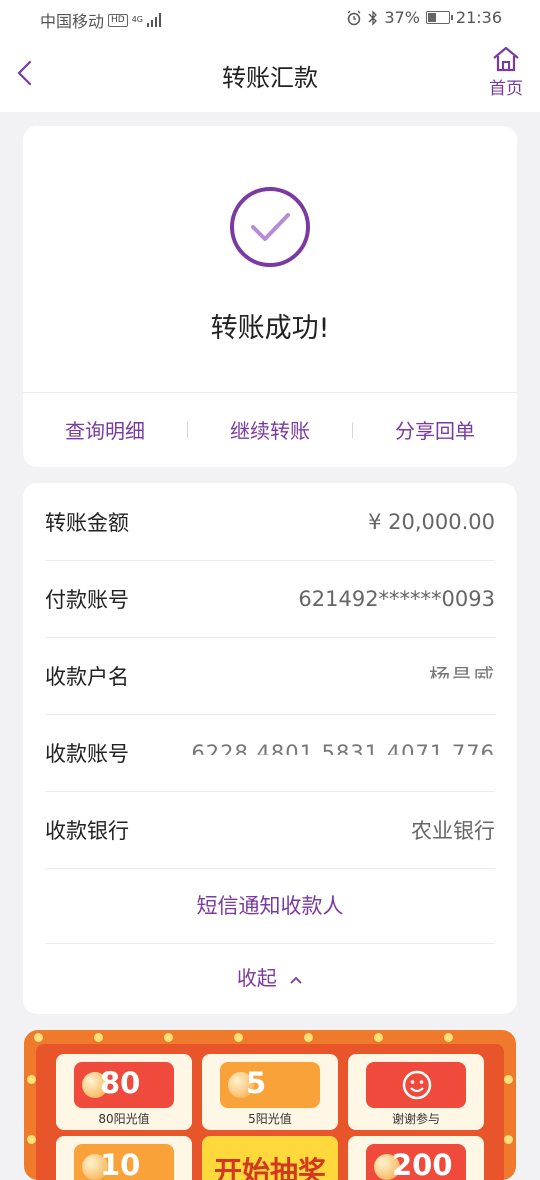 This screenshot has height=1180, width=540. Describe the element at coordinates (256, 1083) in the screenshot. I see `prize-amount: 5` at that location.